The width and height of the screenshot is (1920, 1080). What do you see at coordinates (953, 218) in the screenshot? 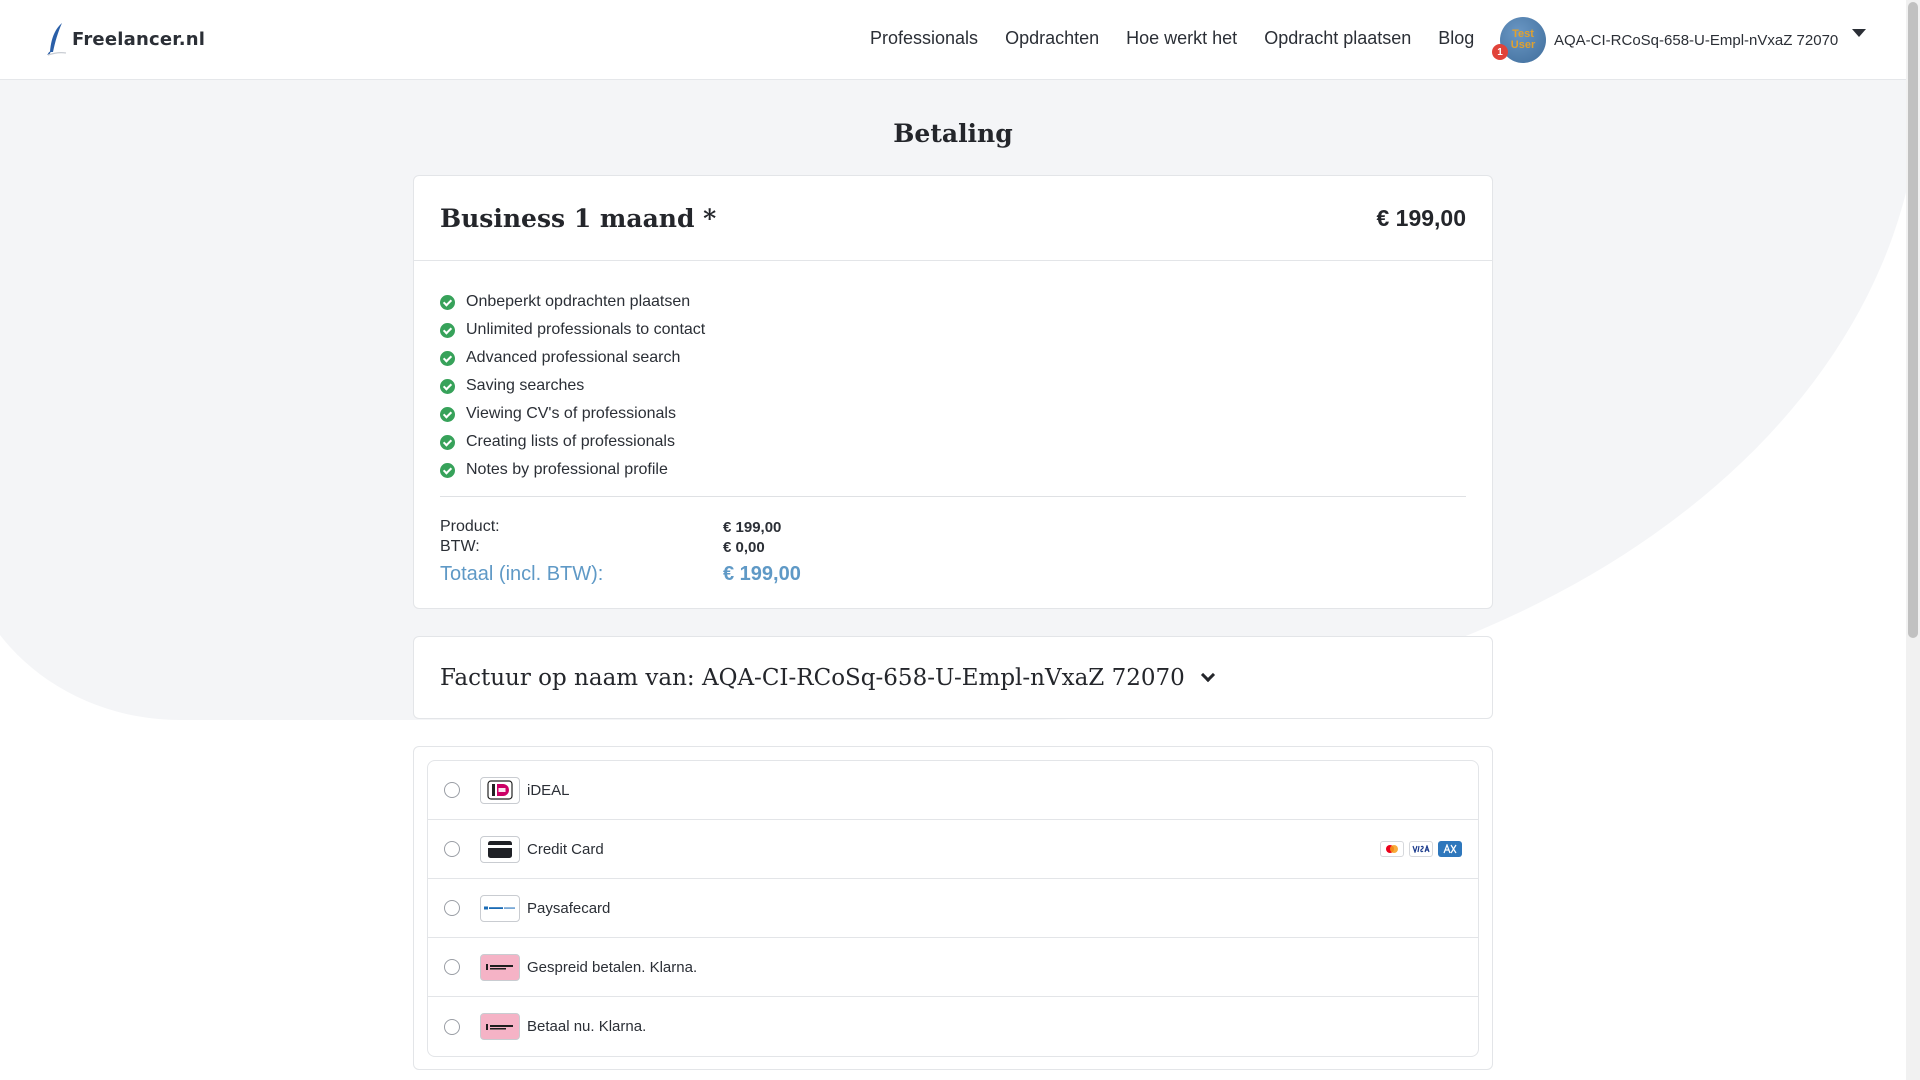
I see `plan-header: Business 1 maand * € 199,00` at bounding box center [953, 218].